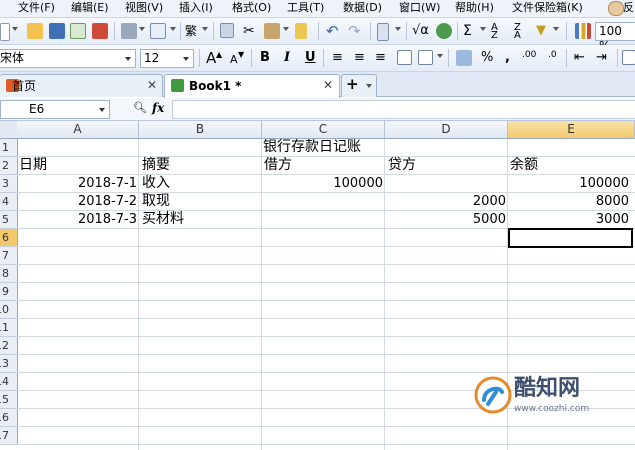 The width and height of the screenshot is (635, 450). I want to click on cell-title: 银行存款日记账, so click(324, 147).